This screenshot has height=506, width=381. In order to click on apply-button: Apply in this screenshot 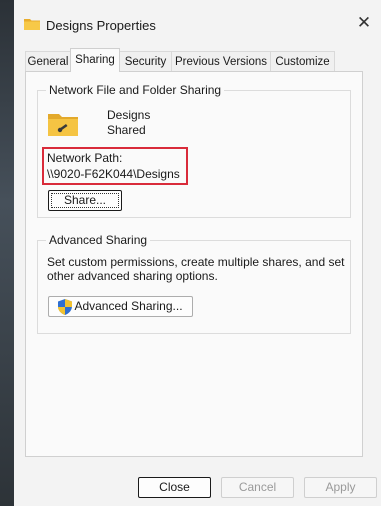, I will do `click(340, 487)`.